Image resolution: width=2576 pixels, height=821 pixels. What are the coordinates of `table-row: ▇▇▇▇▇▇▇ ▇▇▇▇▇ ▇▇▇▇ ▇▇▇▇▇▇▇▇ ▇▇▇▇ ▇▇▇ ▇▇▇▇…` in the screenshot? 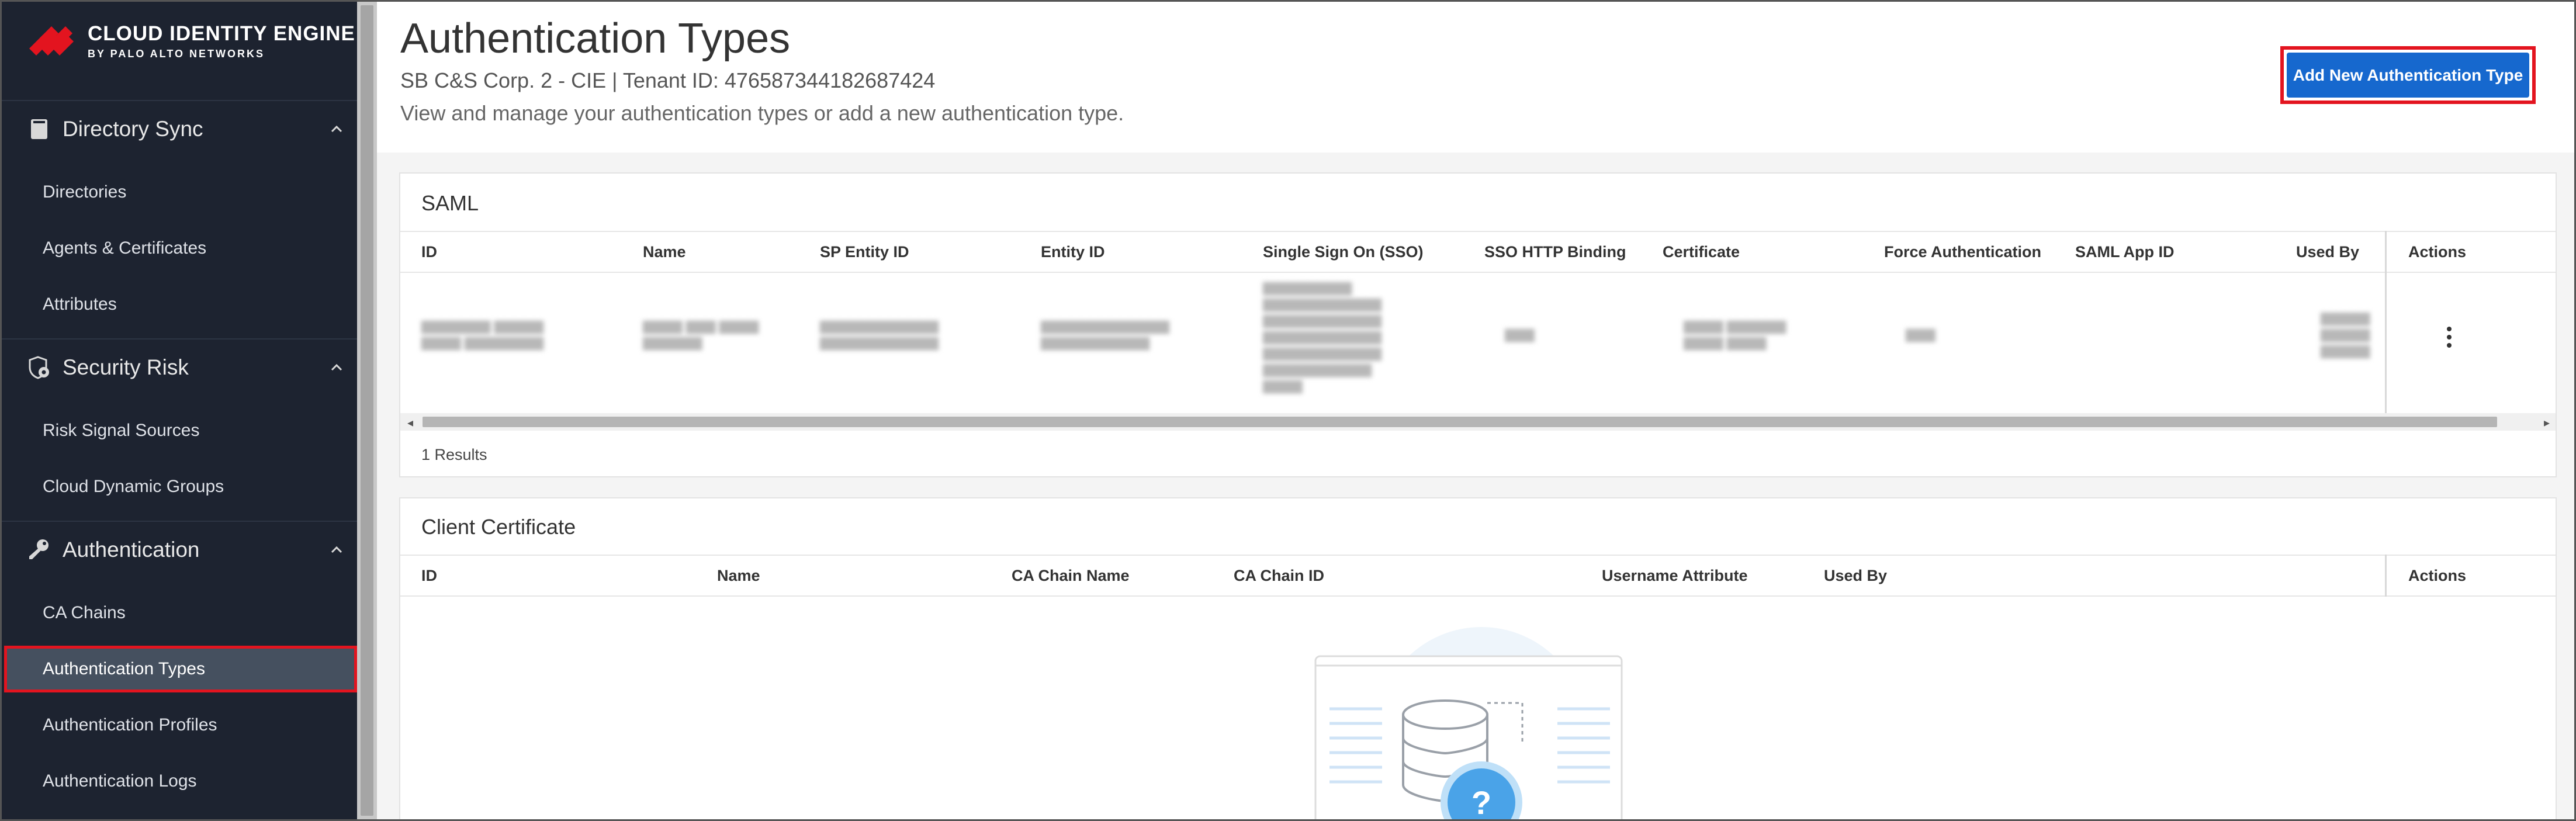 It's located at (1478, 343).